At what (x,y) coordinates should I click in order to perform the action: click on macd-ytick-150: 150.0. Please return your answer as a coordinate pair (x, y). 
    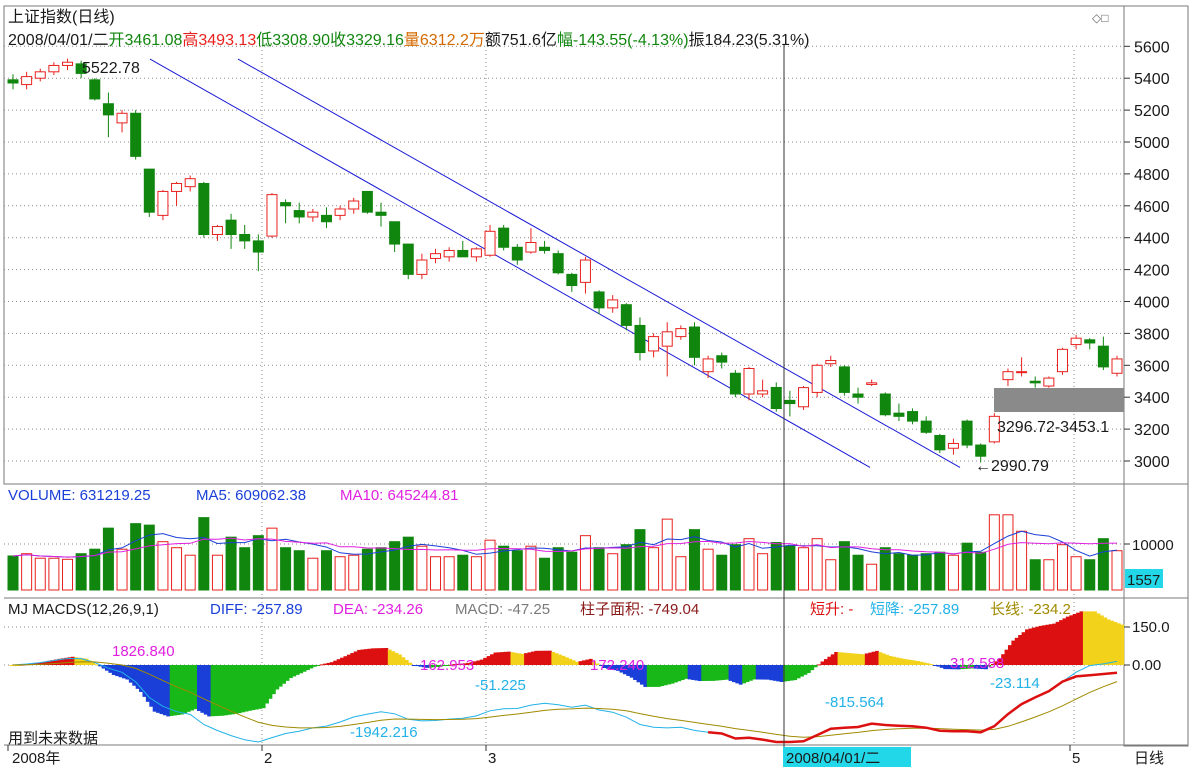
    Looking at the image, I should click on (1151, 627).